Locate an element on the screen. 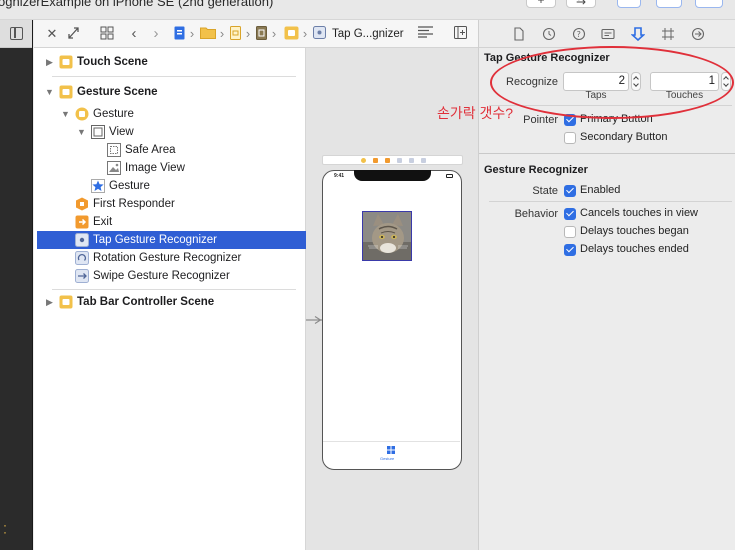 The image size is (735, 550). size-inspector-icon is located at coordinates (668, 34).